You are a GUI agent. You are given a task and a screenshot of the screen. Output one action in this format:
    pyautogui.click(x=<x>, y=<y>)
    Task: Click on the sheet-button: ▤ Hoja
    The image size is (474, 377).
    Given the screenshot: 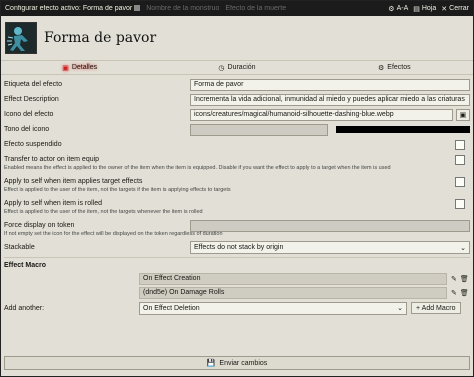 What is the action you would take?
    pyautogui.click(x=424, y=9)
    